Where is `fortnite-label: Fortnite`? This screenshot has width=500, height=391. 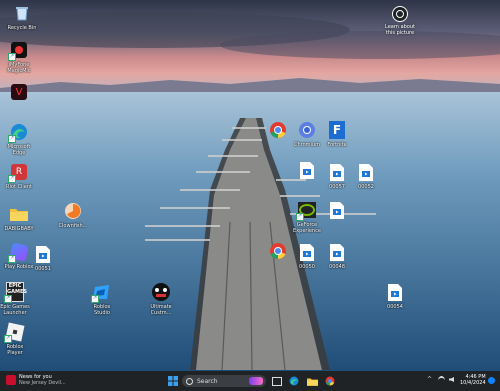 fortnite-label: Fortnite is located at coordinates (337, 145).